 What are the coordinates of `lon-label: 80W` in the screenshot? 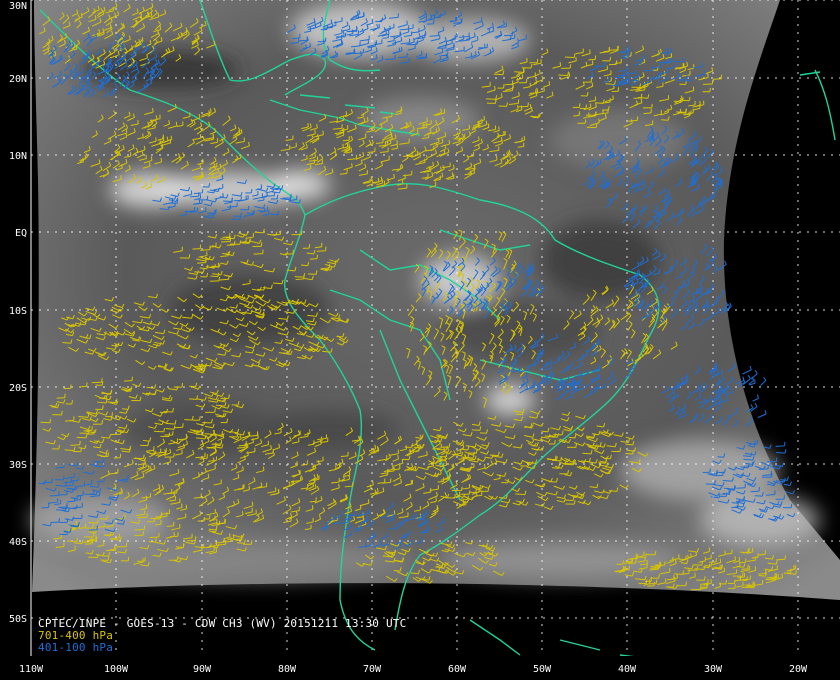 It's located at (287, 669).